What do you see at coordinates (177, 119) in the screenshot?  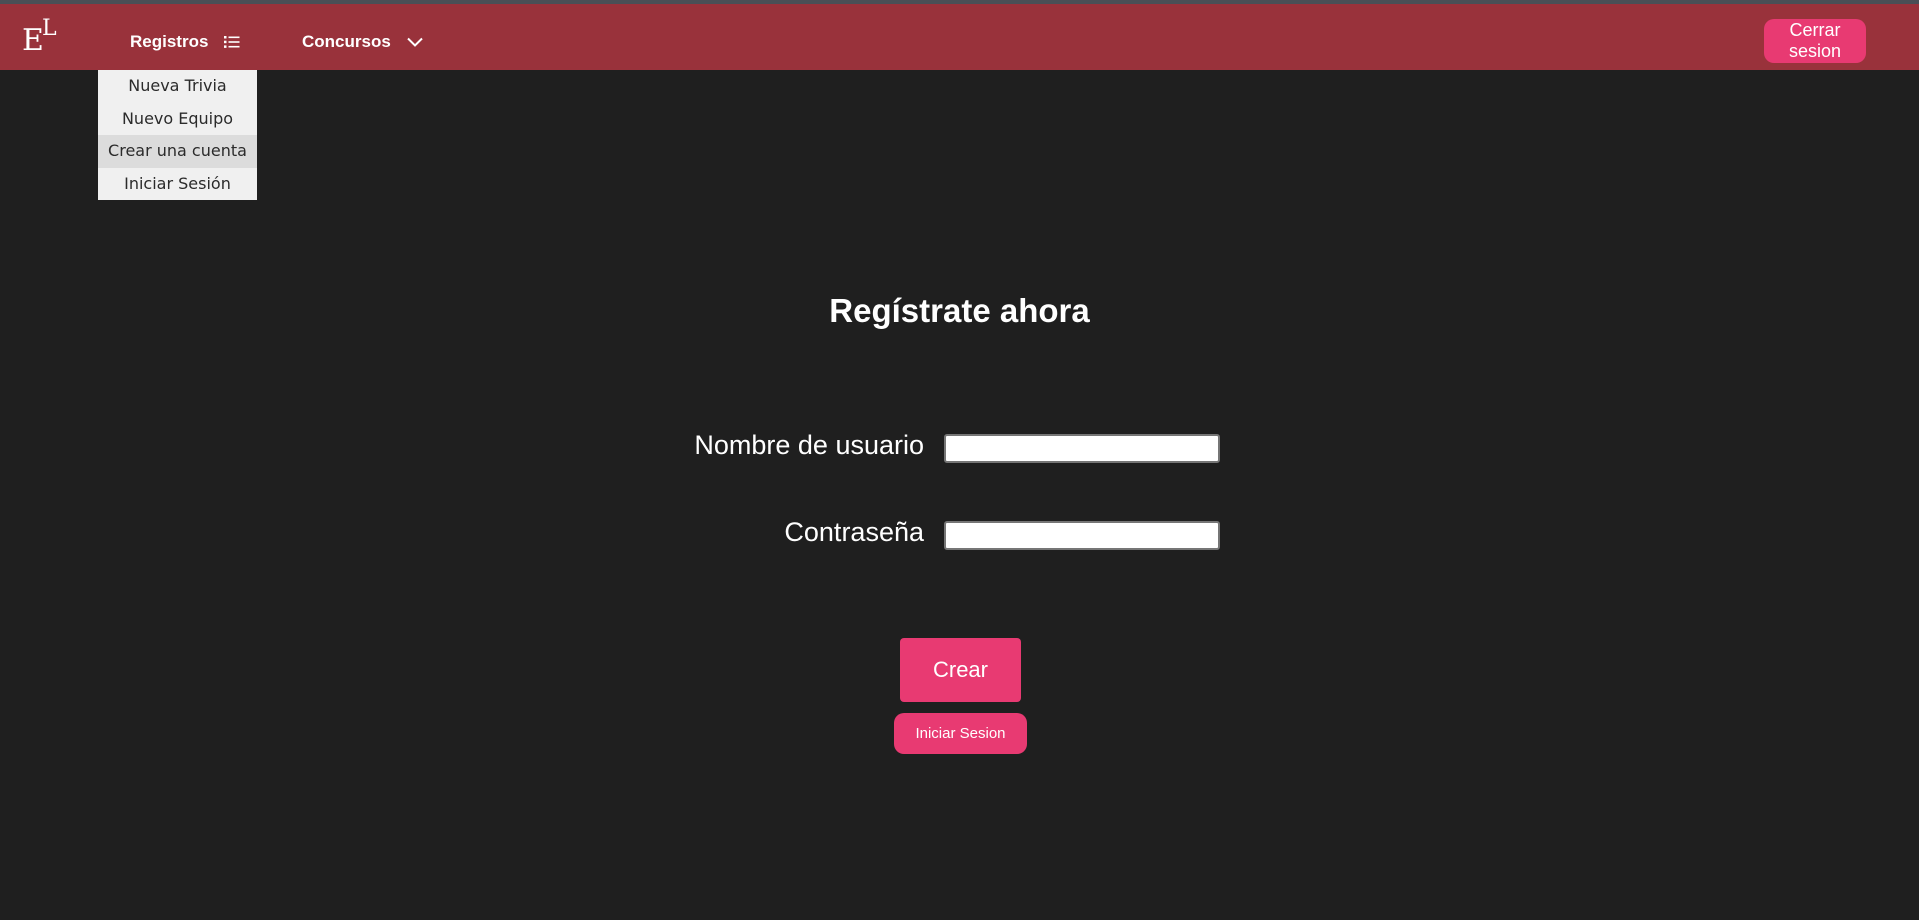 I see `dropdown-item-nuevo-equipo: Nuevo Equipo` at bounding box center [177, 119].